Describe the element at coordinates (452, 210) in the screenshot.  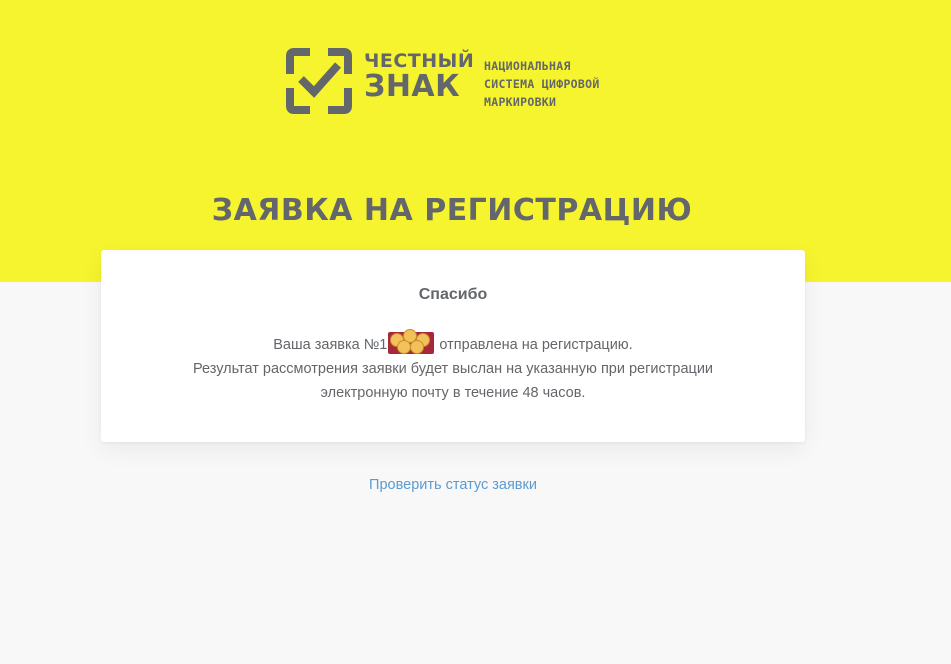
I see `page-title: ЗАЯВКА НА РЕГИСТРАЦИЮ` at that location.